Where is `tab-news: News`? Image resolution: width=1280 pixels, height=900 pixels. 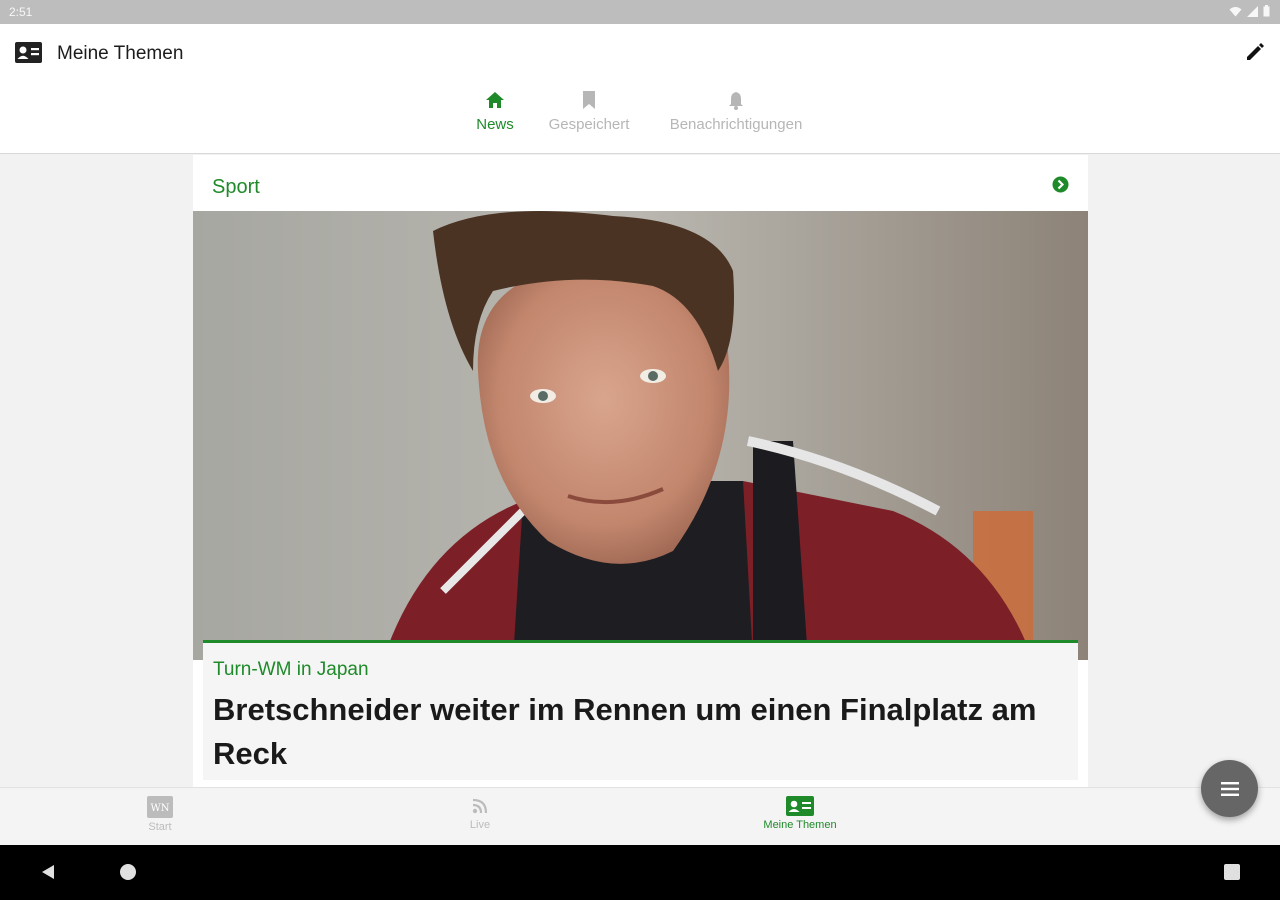 tab-news: News is located at coordinates (495, 111).